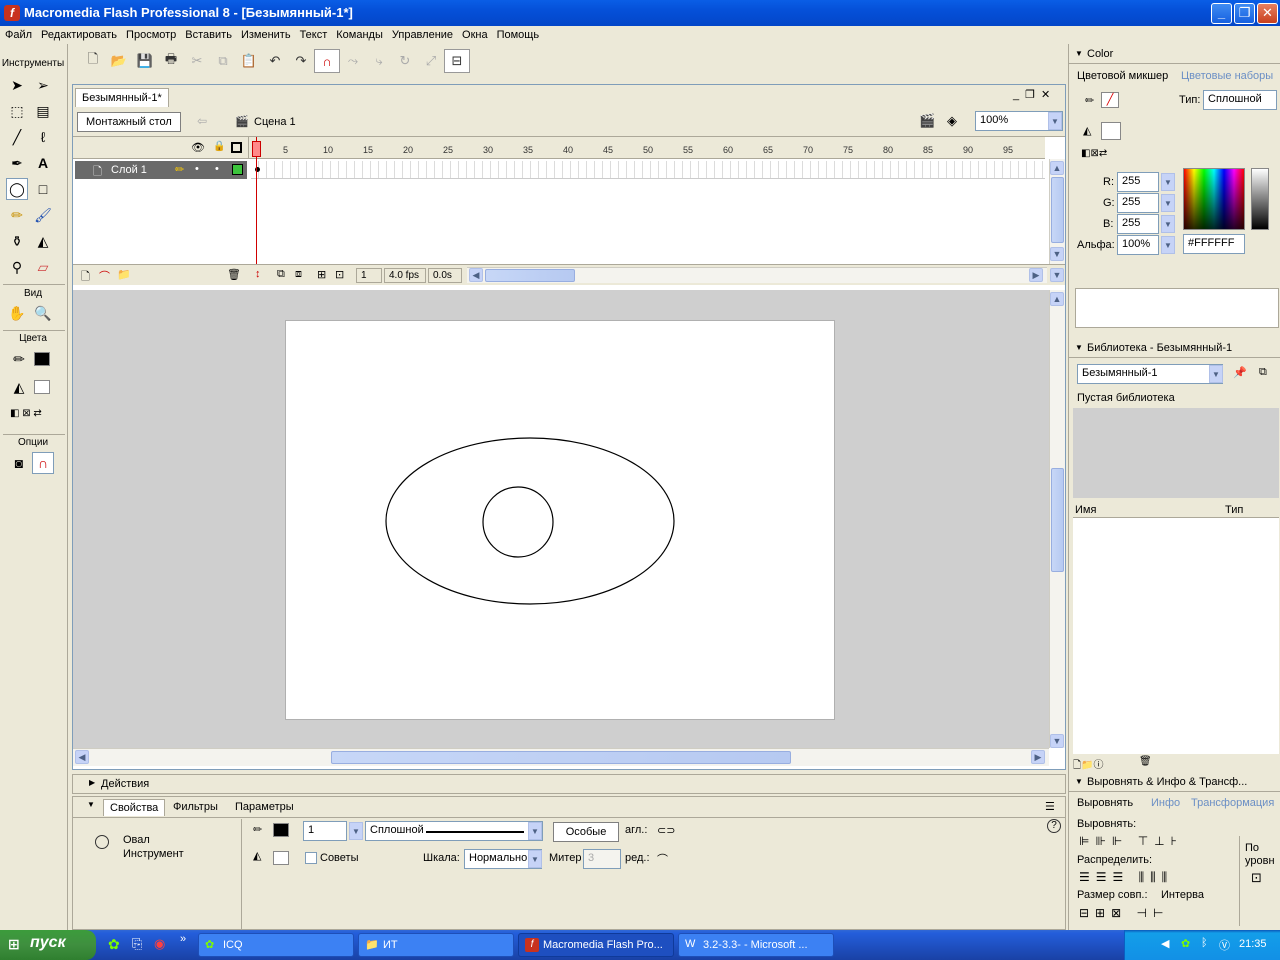 This screenshot has width=1280, height=960. What do you see at coordinates (161, 170) in the screenshot?
I see `layer-row: 🗋 Слой 1 ✏ • •` at bounding box center [161, 170].